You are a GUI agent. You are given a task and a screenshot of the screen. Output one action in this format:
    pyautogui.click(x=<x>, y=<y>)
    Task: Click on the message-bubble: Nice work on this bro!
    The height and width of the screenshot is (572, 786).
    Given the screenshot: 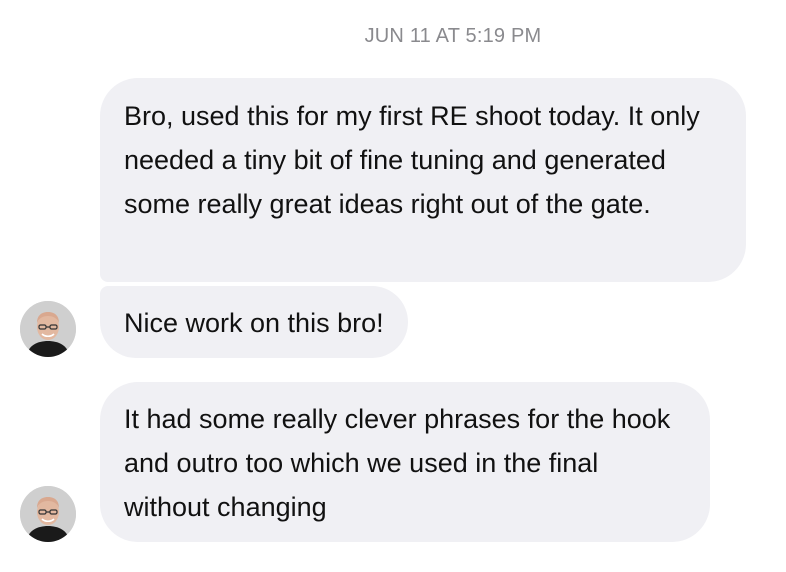 What is the action you would take?
    pyautogui.click(x=254, y=322)
    